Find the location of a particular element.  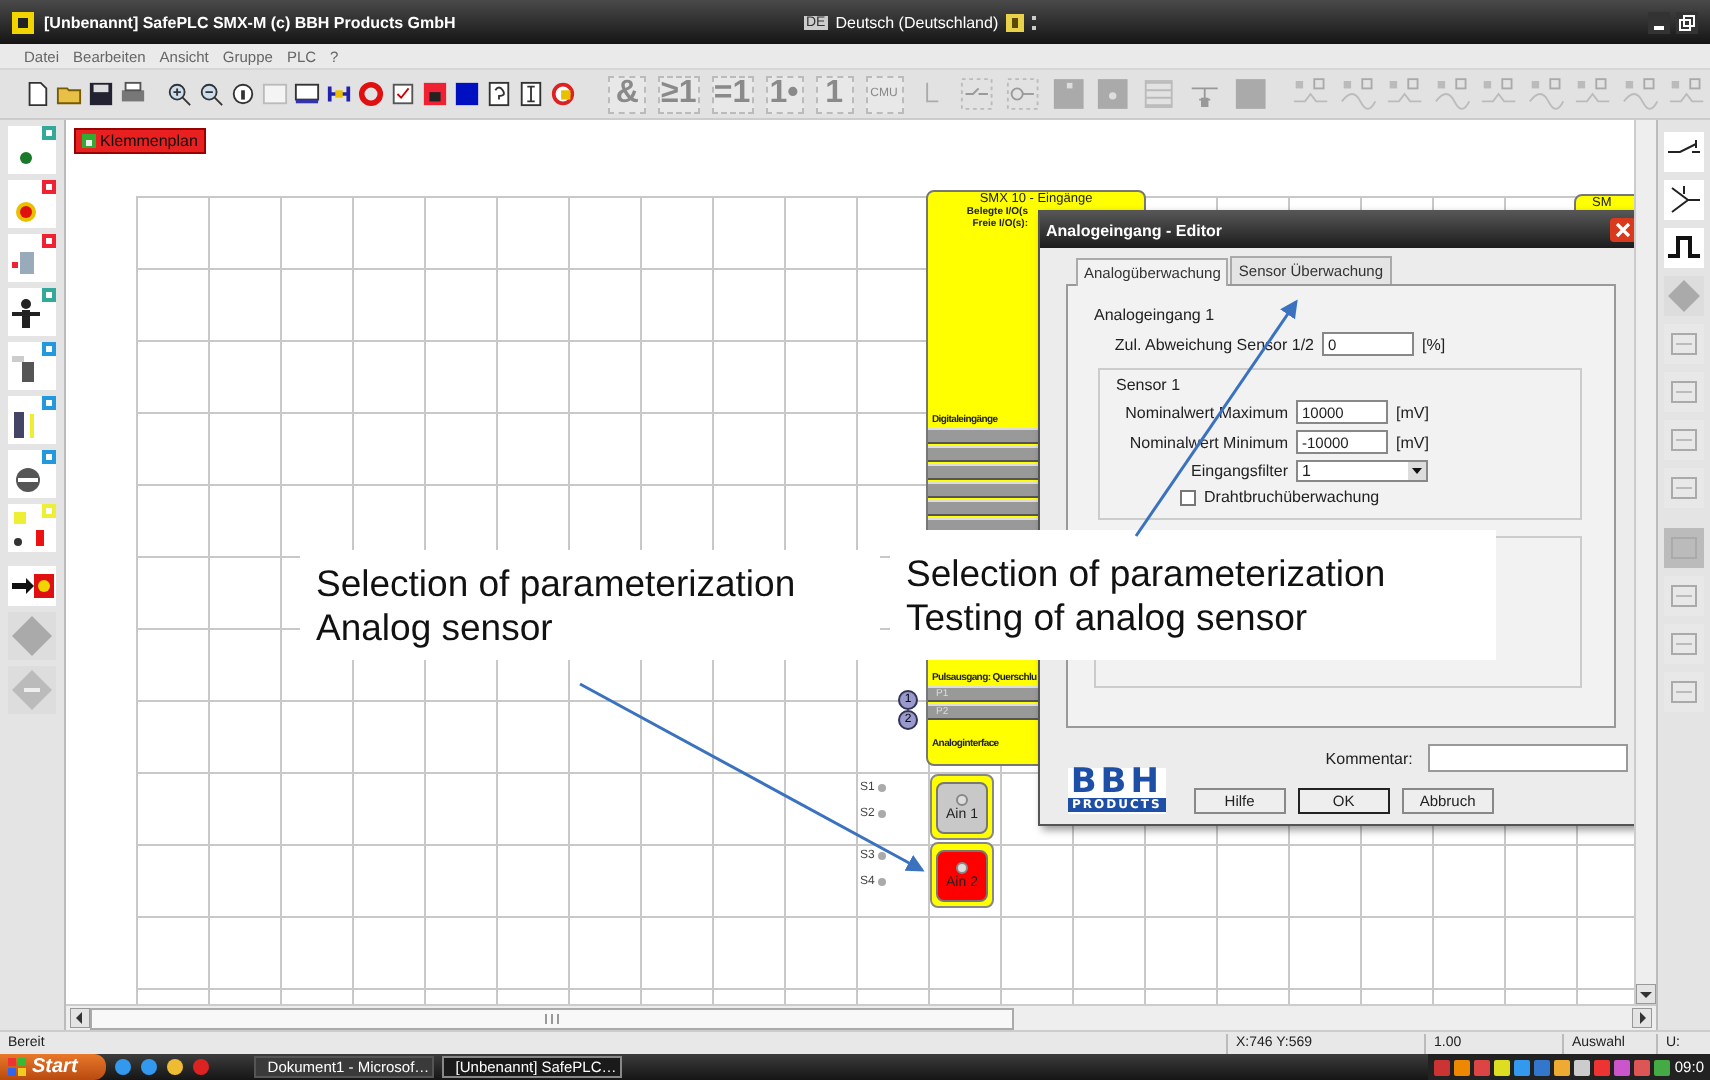

sensor-icon is located at coordinates (32, 150).